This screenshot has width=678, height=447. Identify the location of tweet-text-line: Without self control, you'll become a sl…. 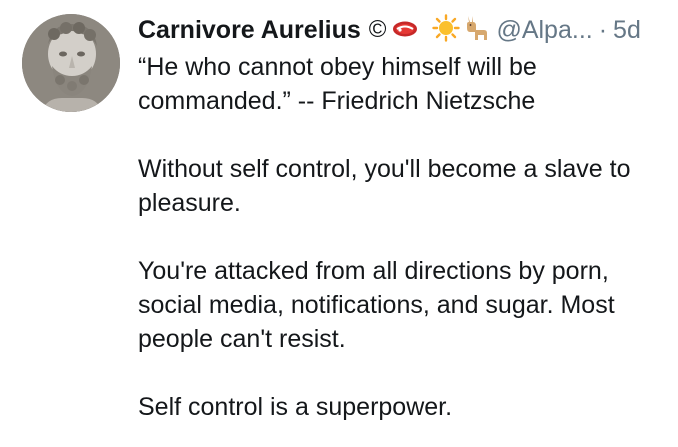
(384, 169).